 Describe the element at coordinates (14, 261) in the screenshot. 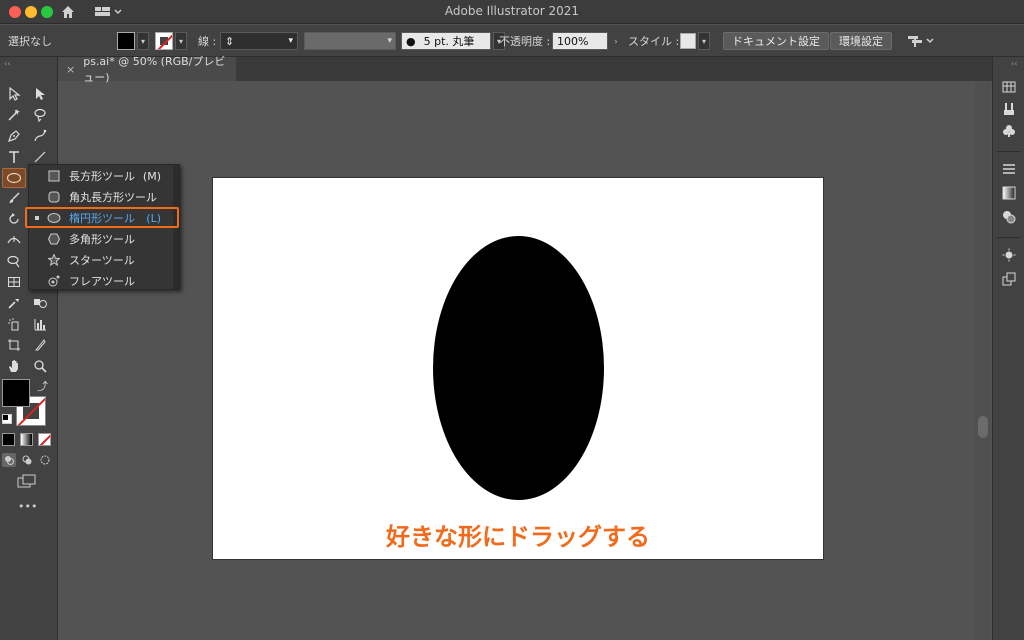

I see `shape-builder-tool-icon` at that location.